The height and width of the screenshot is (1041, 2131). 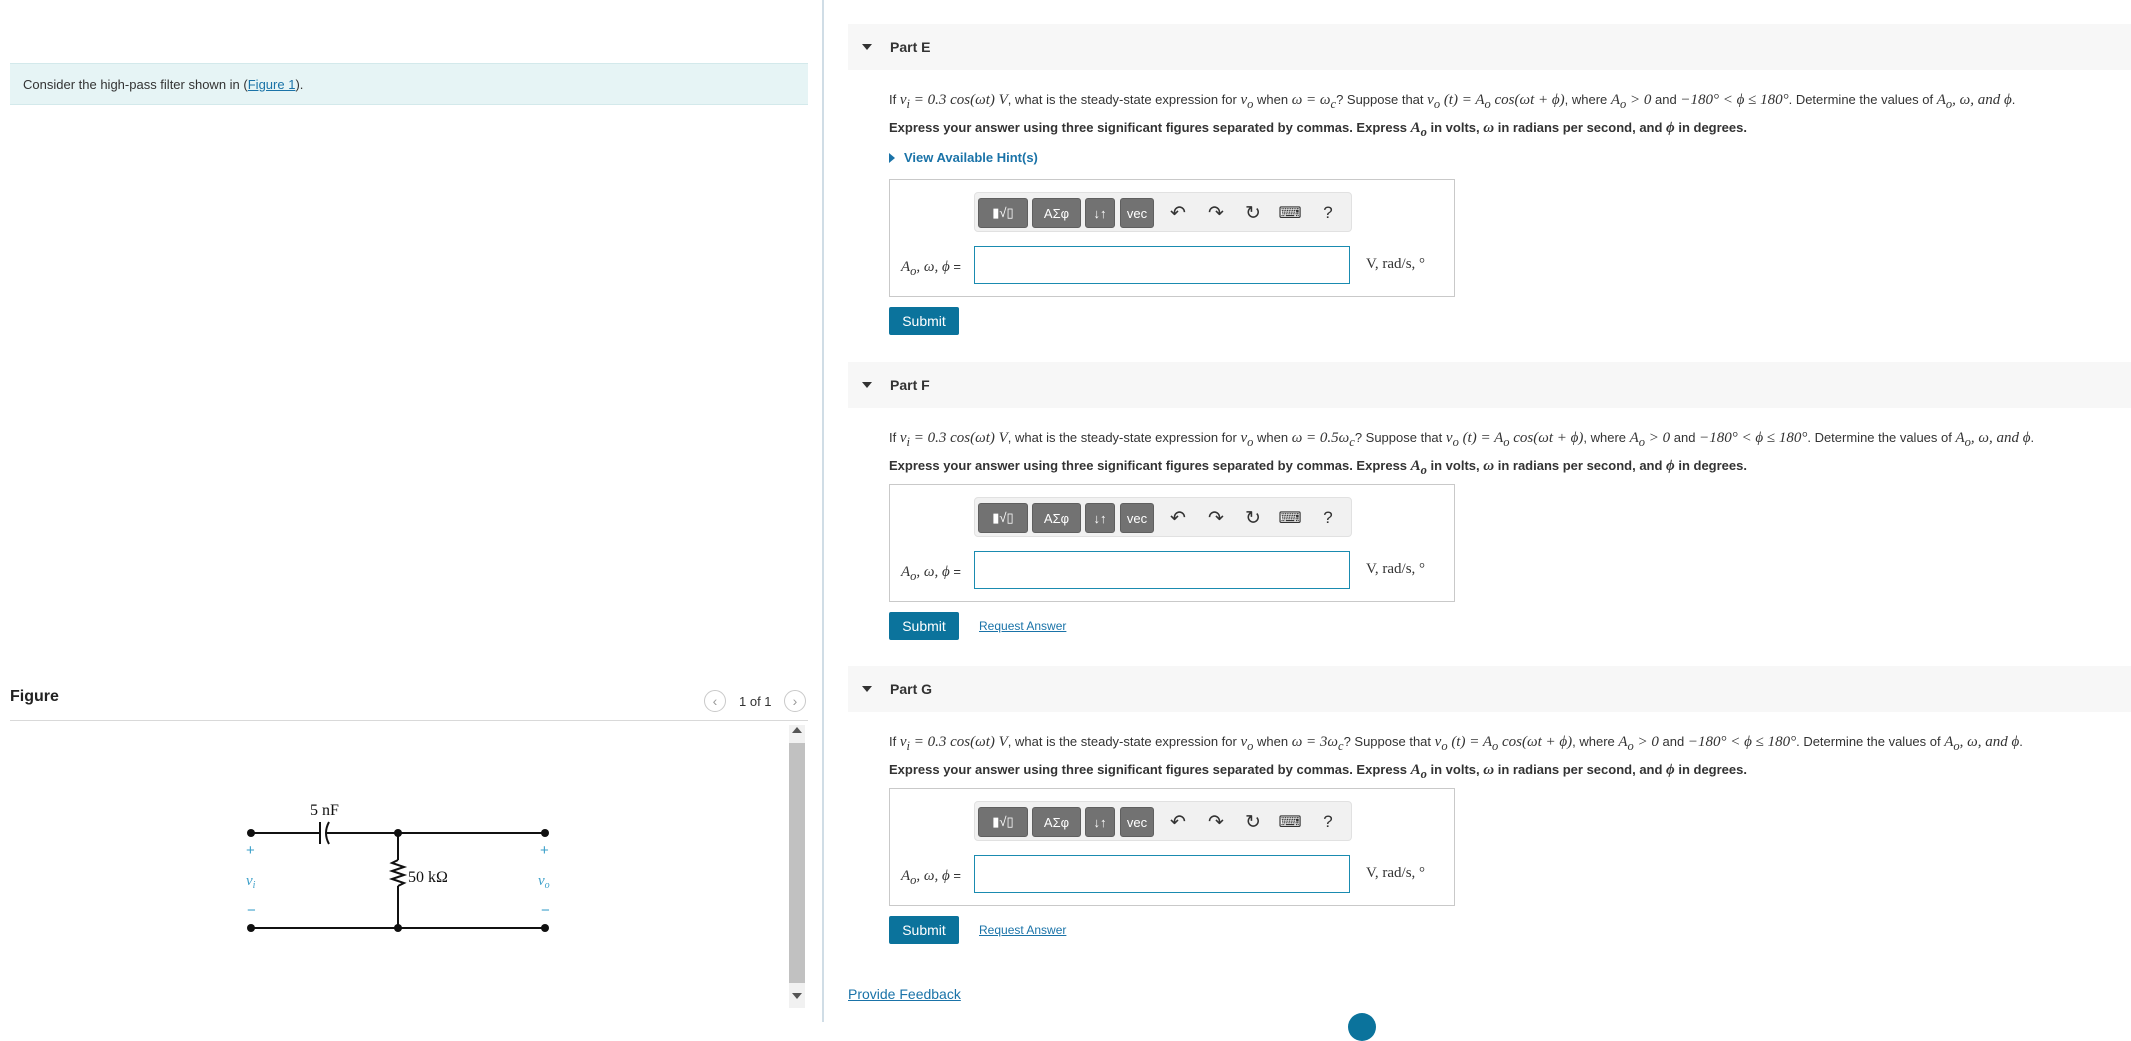 What do you see at coordinates (1489, 385) in the screenshot?
I see `part-f-header: Part F` at bounding box center [1489, 385].